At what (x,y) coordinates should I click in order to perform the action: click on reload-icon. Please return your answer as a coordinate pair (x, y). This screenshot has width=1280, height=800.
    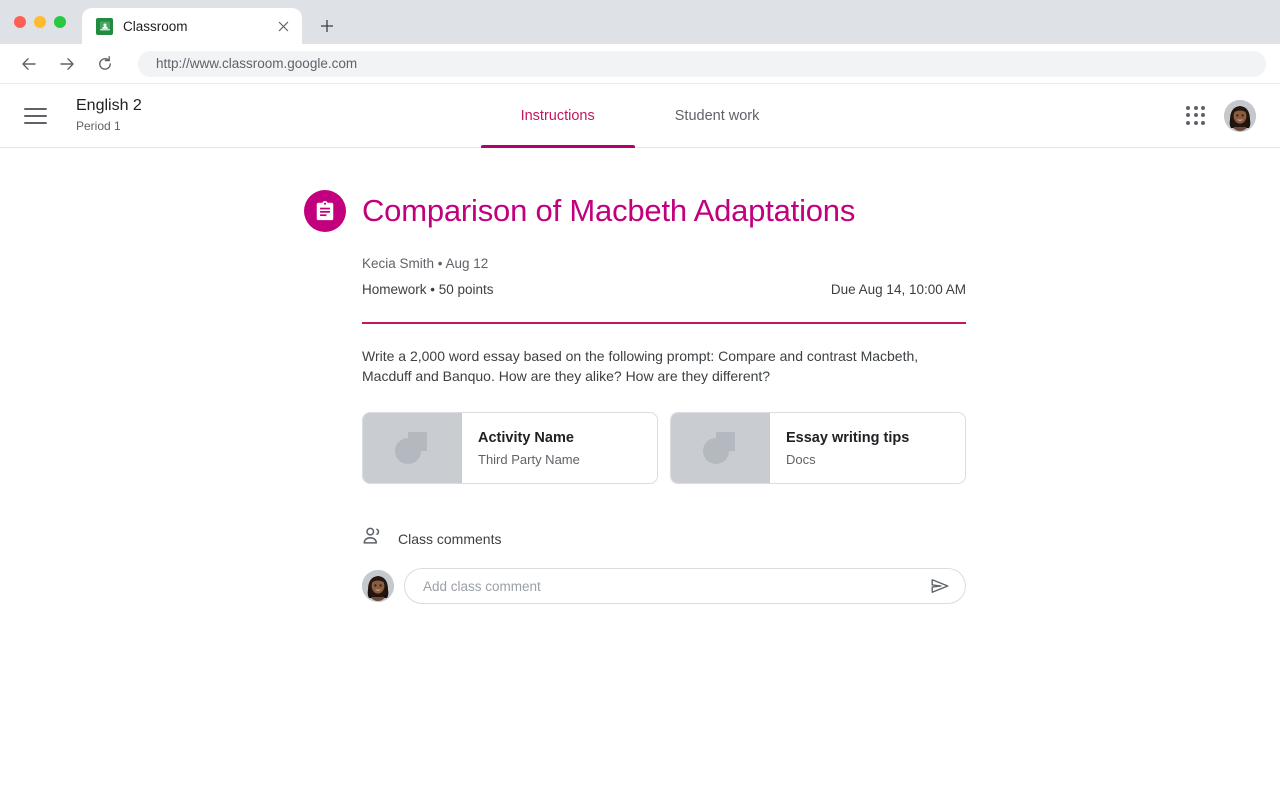
    Looking at the image, I should click on (105, 64).